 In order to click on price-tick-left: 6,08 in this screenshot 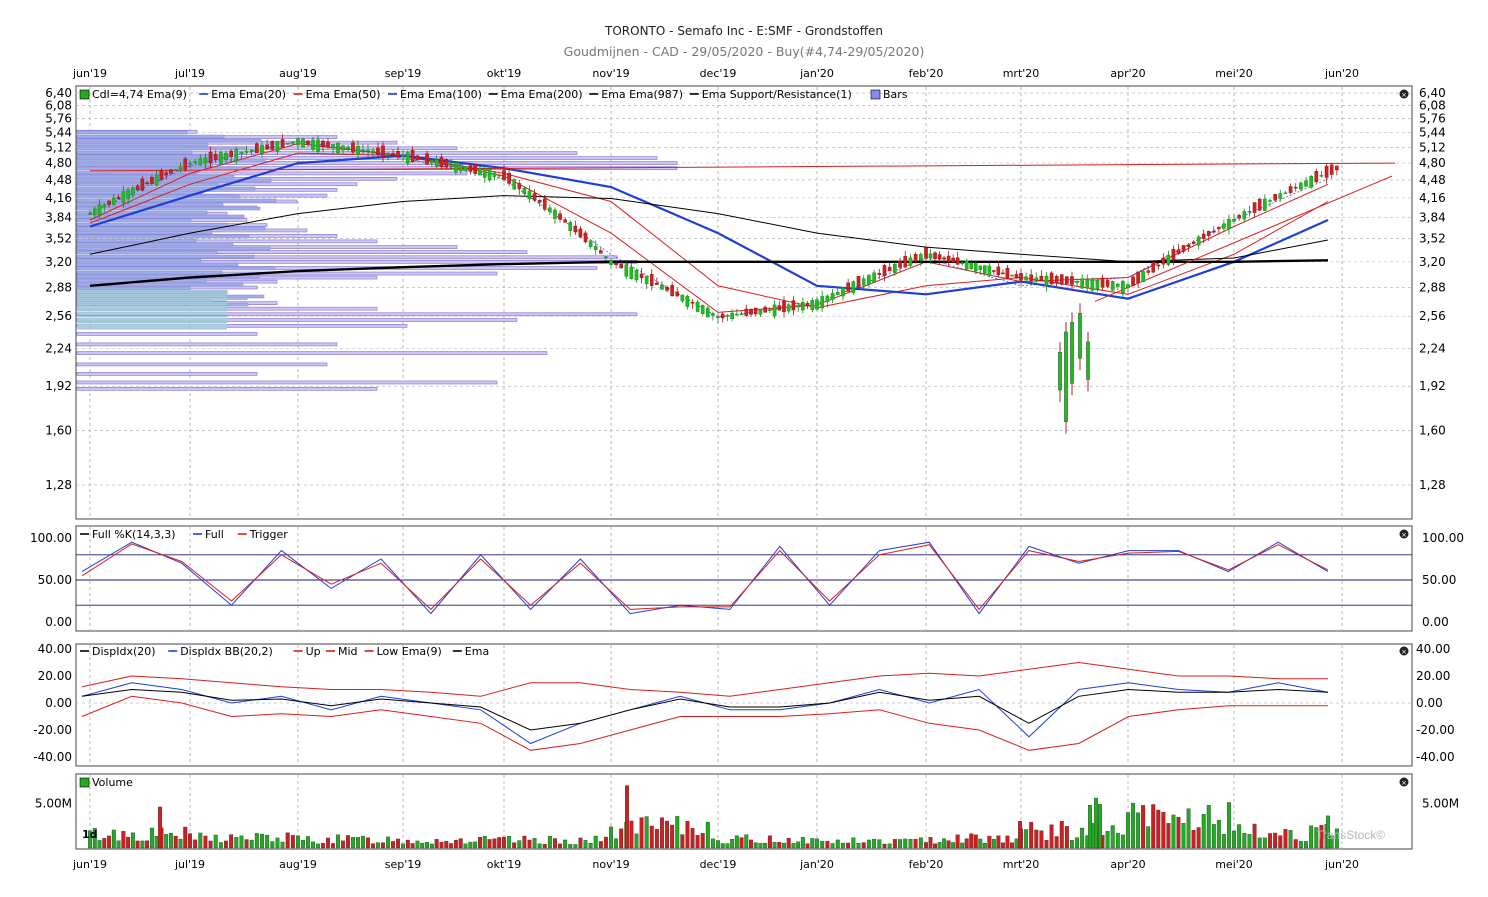, I will do `click(58, 105)`.